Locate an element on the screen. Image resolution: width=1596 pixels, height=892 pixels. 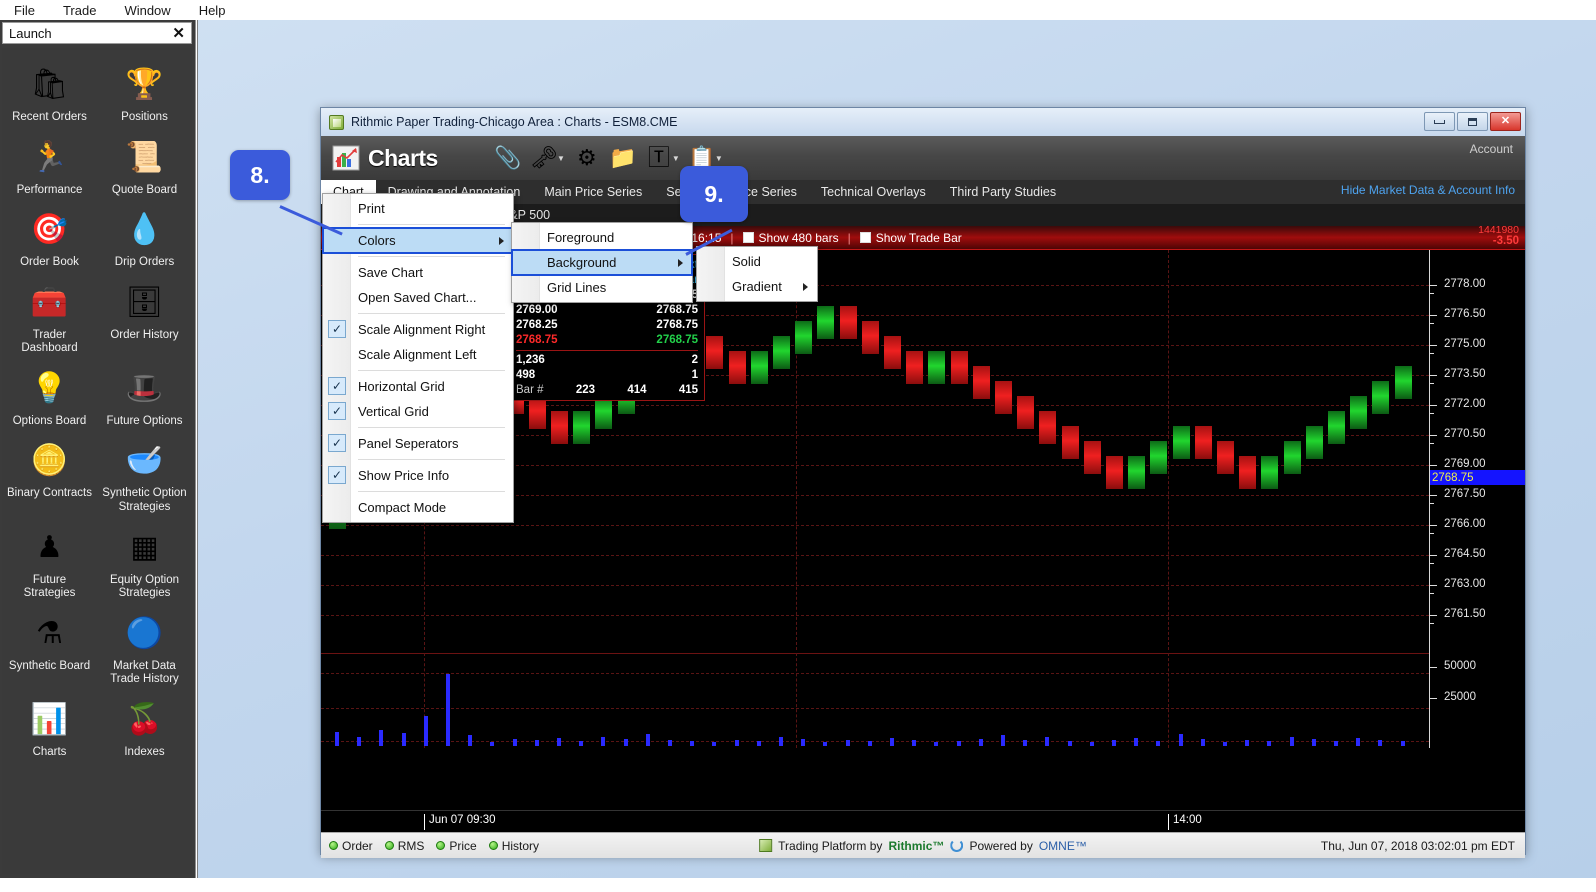
price-info-volume-rows: 1,236 2 498 1 is located at coordinates (607, 368).